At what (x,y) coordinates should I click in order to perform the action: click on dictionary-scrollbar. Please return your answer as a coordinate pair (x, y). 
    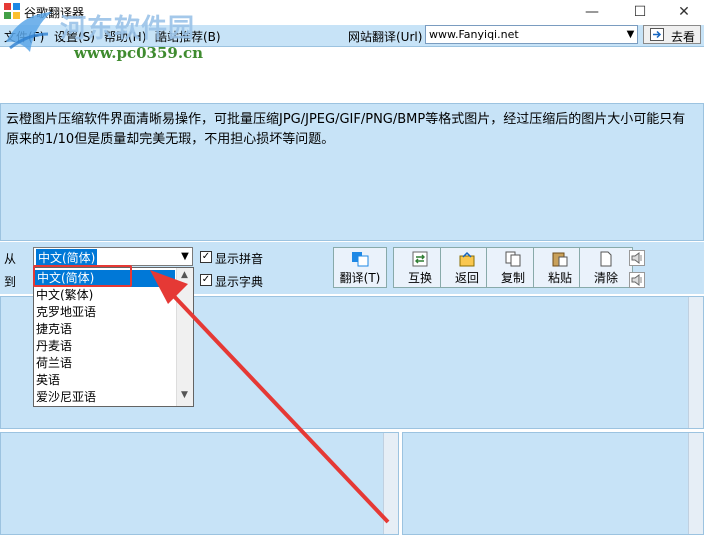
    Looking at the image, I should click on (695, 483).